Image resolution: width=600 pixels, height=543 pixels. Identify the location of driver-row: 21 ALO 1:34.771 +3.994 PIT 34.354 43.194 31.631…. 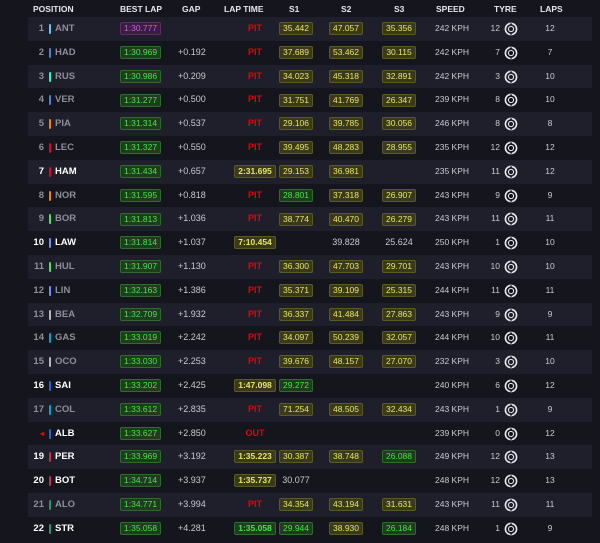
(310, 504).